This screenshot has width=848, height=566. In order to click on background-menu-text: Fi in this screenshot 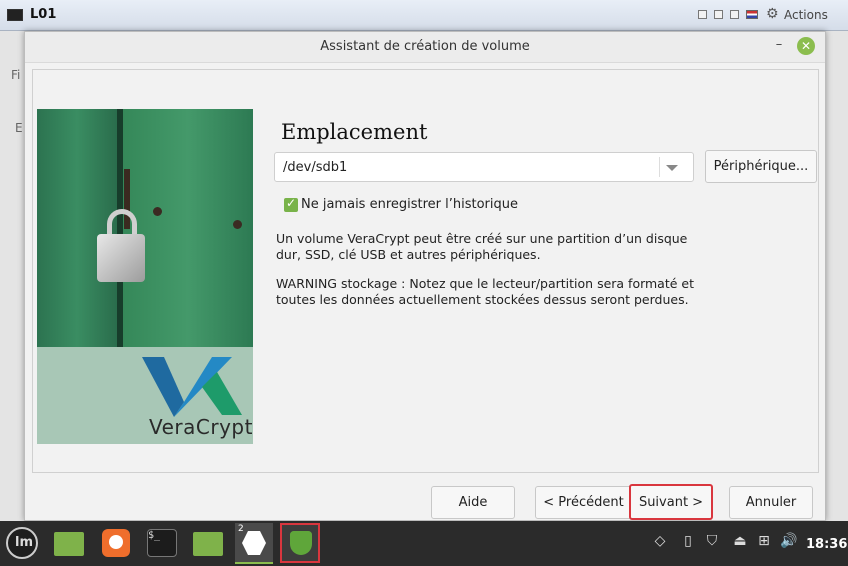, I will do `click(16, 75)`.